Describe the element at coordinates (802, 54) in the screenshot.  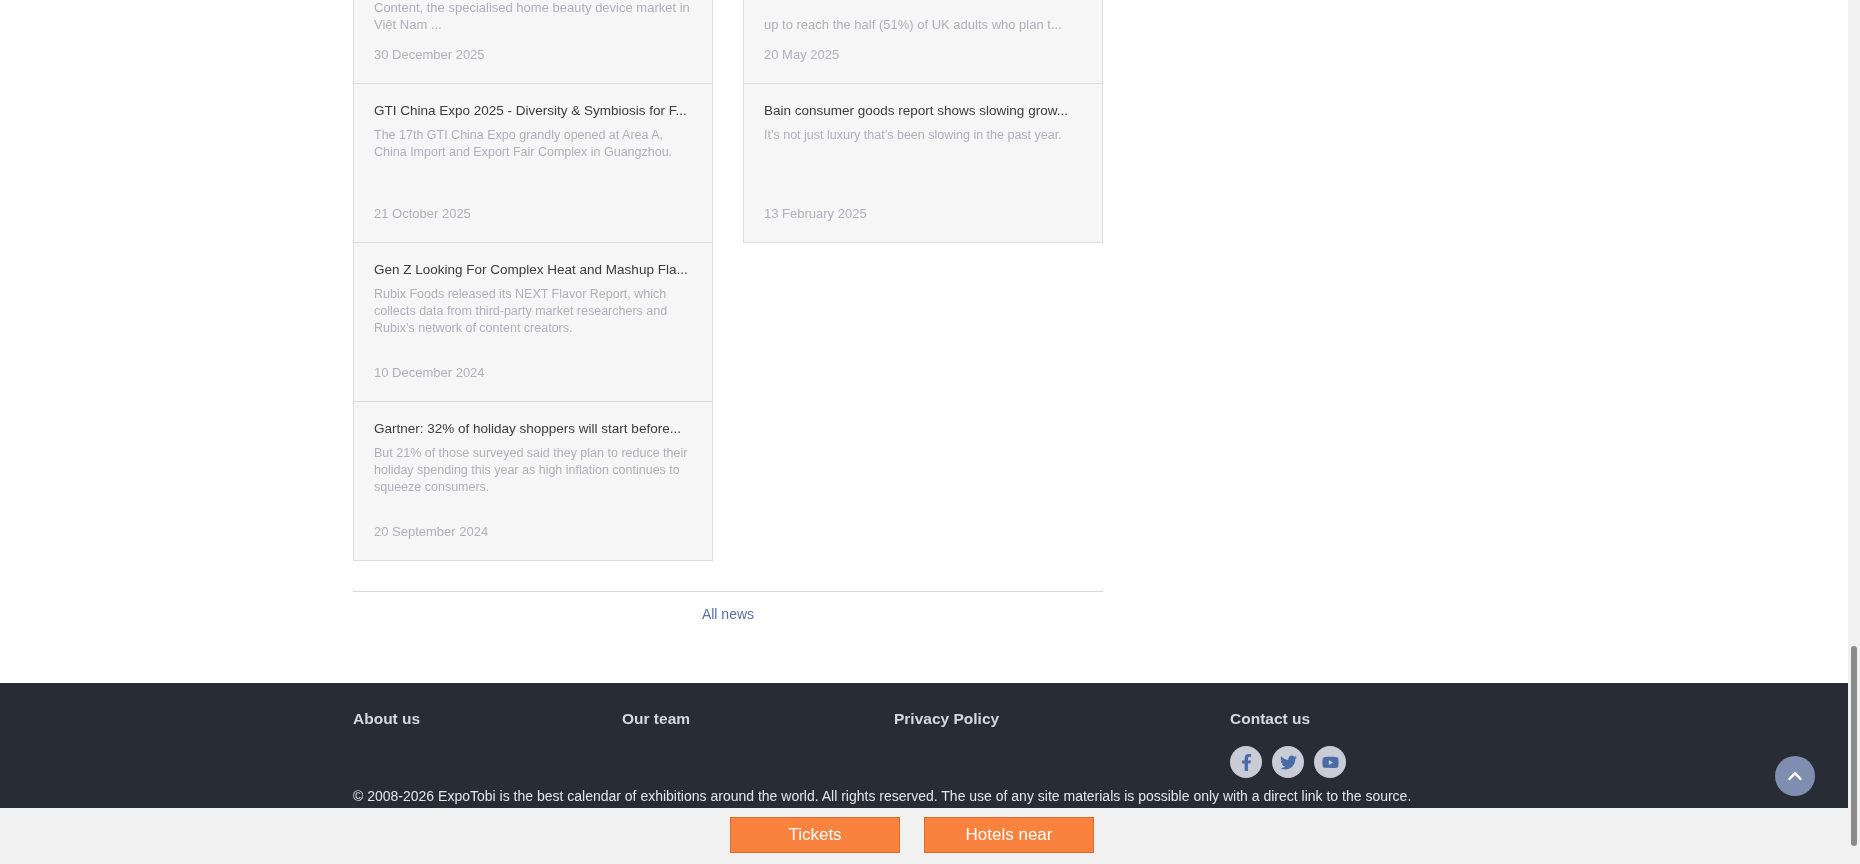
I see `news-date: 20 May 2025` at that location.